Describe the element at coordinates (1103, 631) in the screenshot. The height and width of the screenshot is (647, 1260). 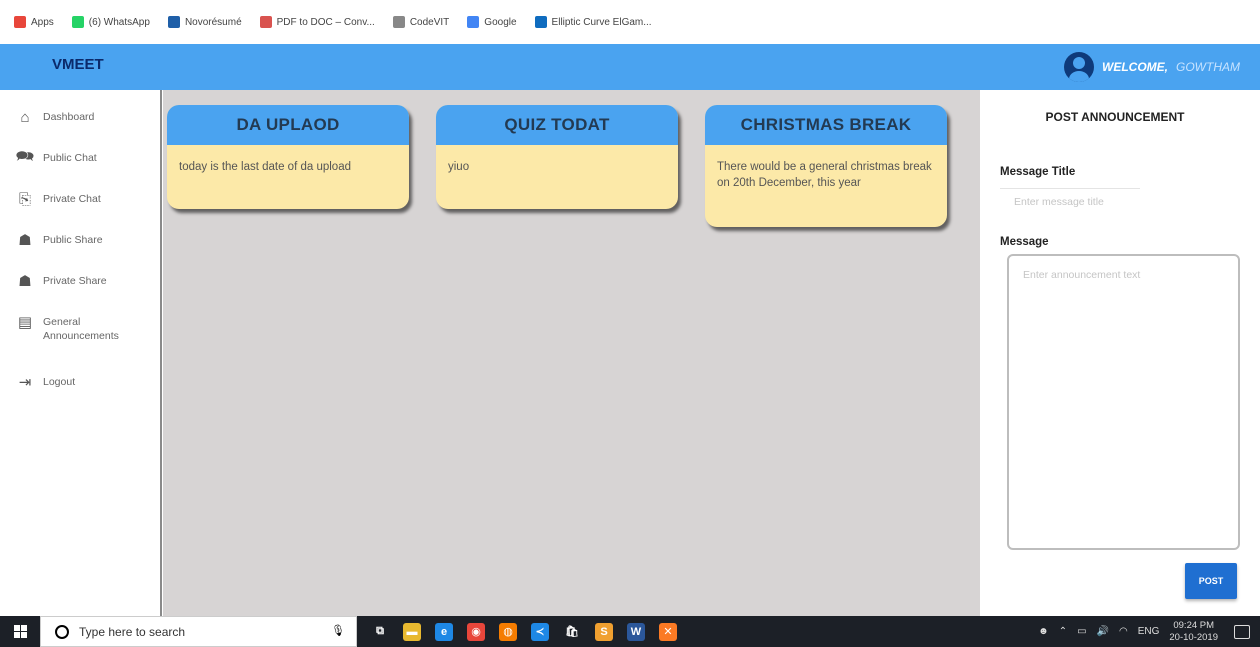
I see `volume-icon: 🔊` at that location.